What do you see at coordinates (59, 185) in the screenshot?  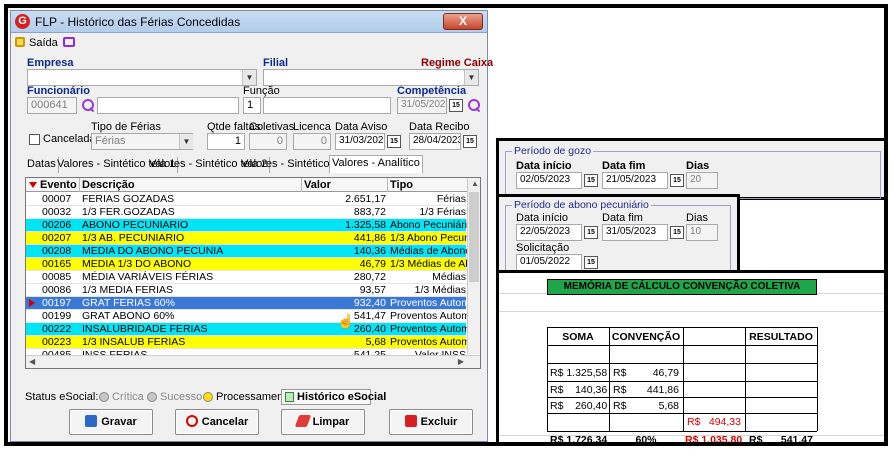 I see `header-evento: Evento` at bounding box center [59, 185].